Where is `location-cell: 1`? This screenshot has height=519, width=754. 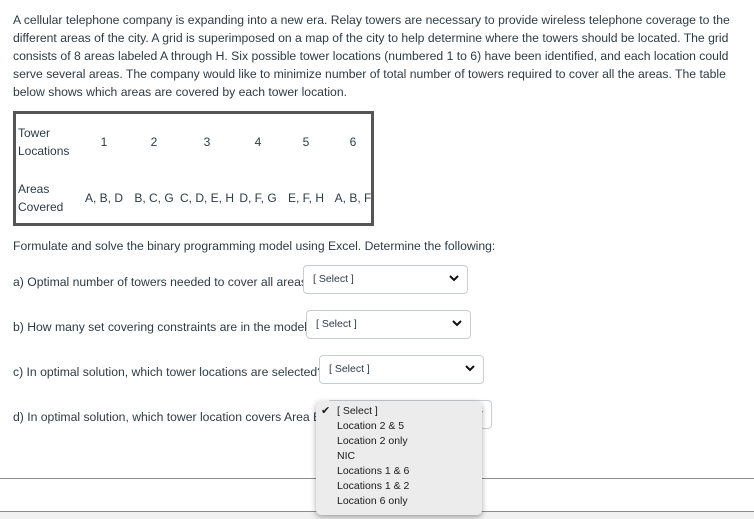 location-cell: 1 is located at coordinates (104, 142).